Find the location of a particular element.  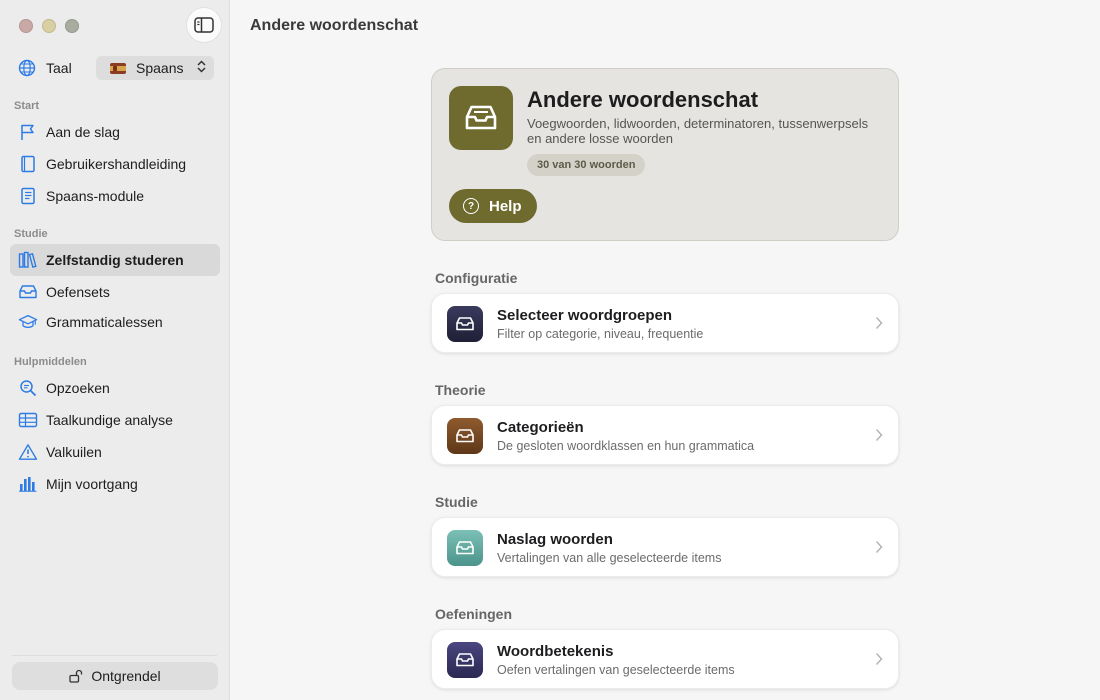

sidebar-divider is located at coordinates (114, 655).